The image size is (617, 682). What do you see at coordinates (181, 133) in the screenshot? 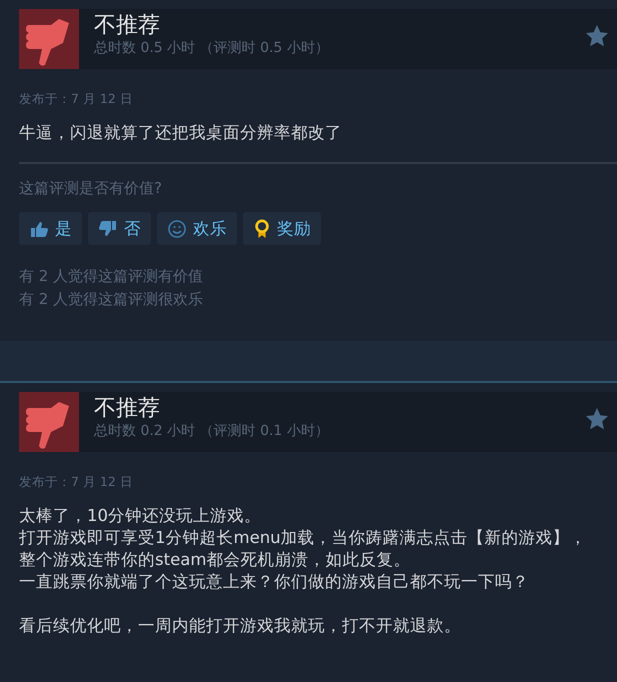
I see `review-text: 牛逼，闪退就算了还把我桌面分辨率都改了` at bounding box center [181, 133].